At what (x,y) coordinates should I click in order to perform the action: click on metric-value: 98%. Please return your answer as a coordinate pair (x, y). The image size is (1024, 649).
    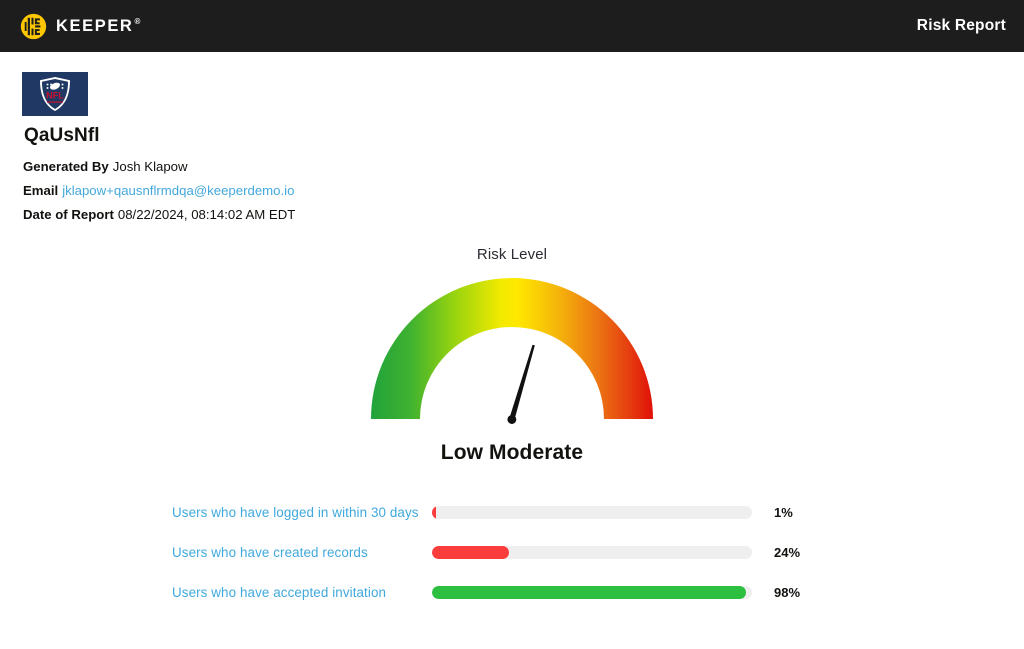
    Looking at the image, I should click on (787, 592).